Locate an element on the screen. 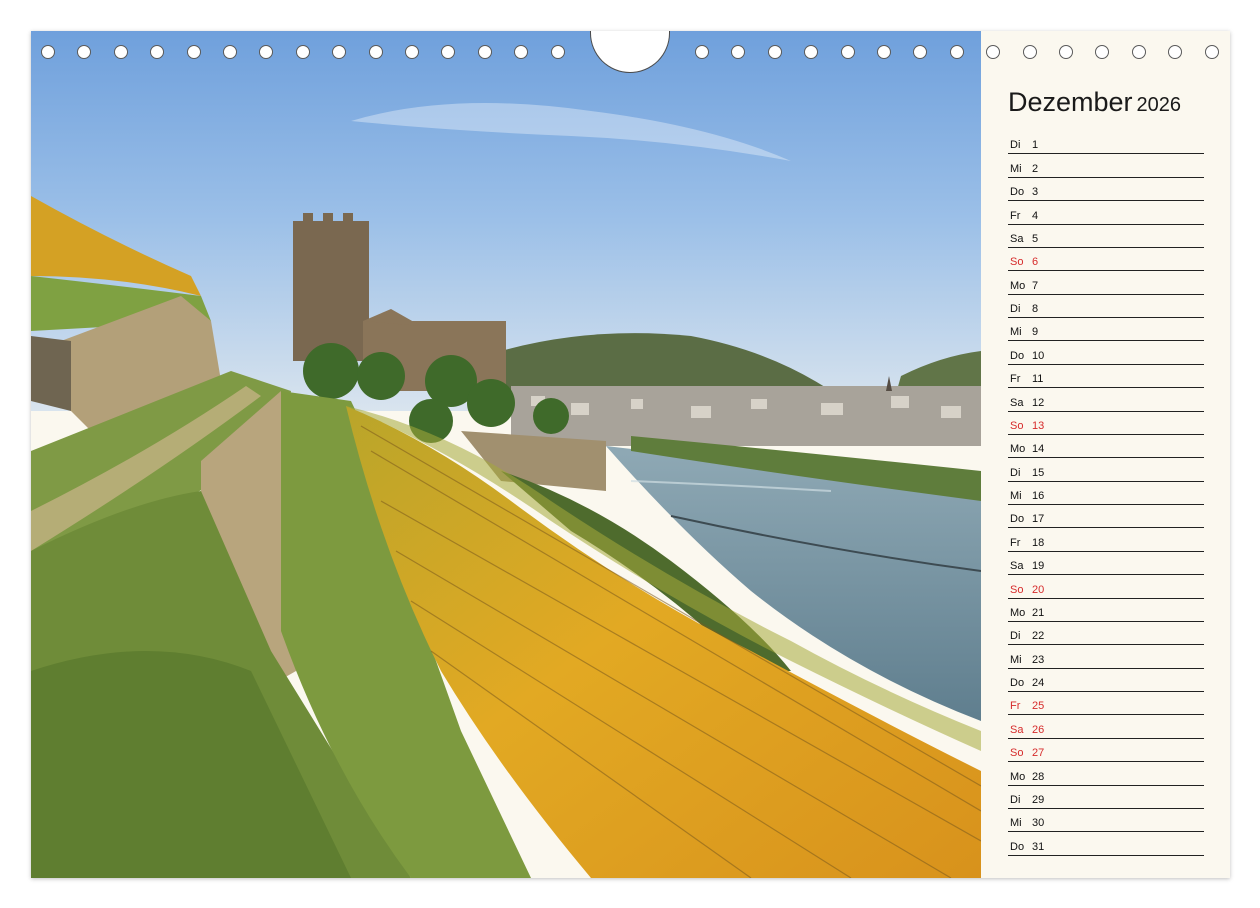 The width and height of the screenshot is (1260, 908). day-number: 3 is located at coordinates (1035, 192).